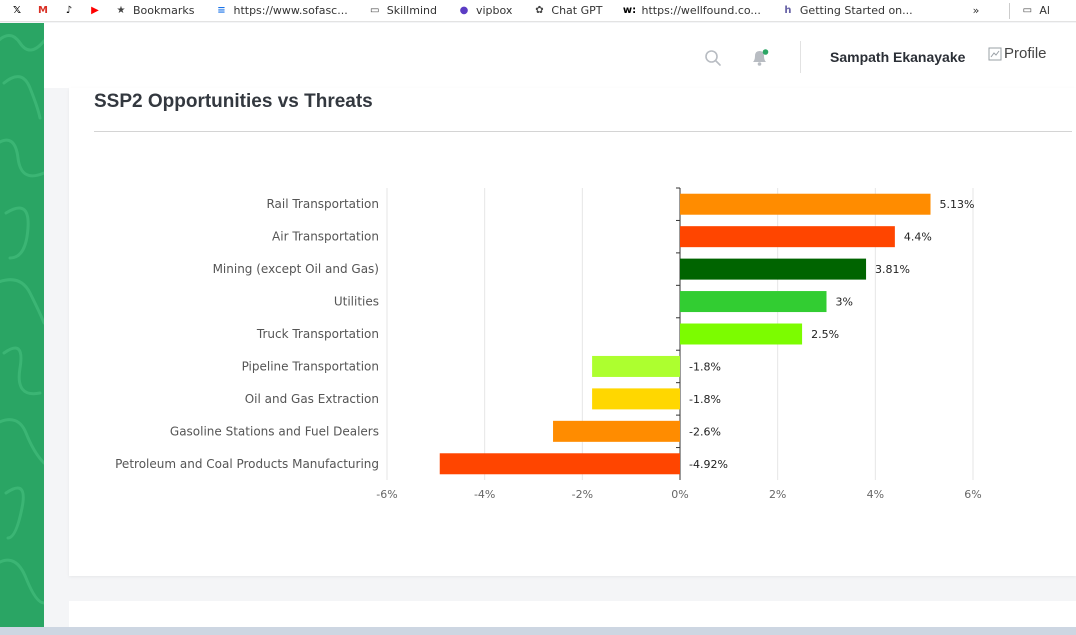  Describe the element at coordinates (560, 55) in the screenshot. I see `top-header: Sampath Ekanayake Profile` at that location.